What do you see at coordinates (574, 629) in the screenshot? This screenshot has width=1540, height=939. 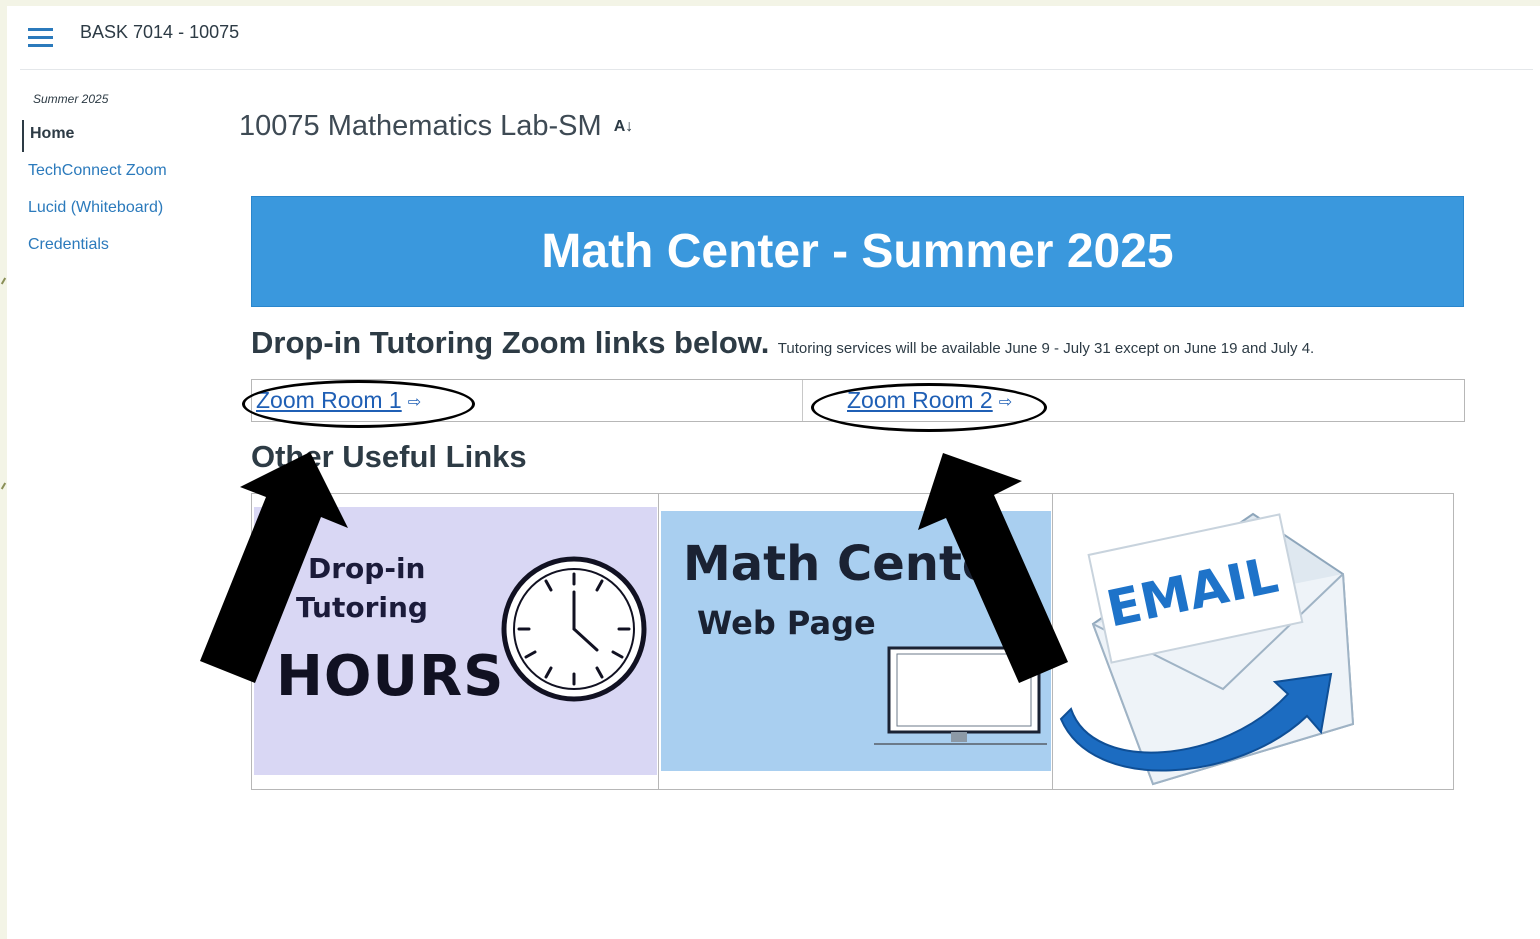 I see `clock-icon` at bounding box center [574, 629].